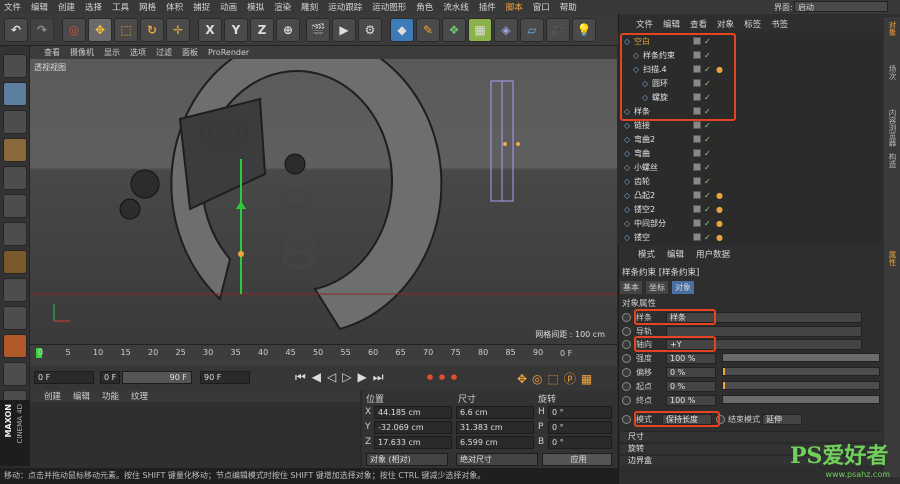  Describe the element at coordinates (892, 160) in the screenshot. I see `side-tab: 构造` at that location.